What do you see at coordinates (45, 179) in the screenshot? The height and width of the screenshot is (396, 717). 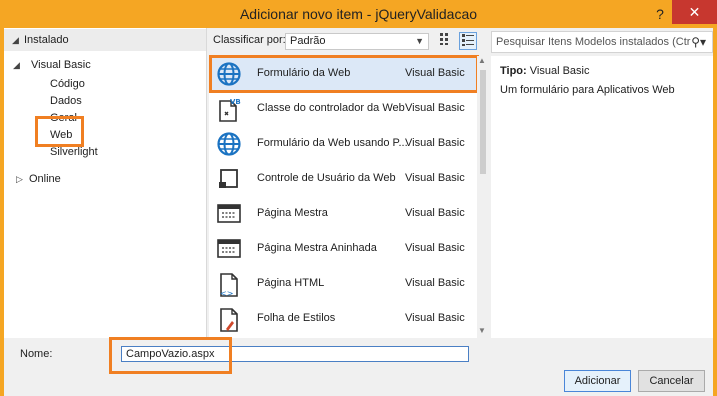 I see `tree-item-online: Online` at bounding box center [45, 179].